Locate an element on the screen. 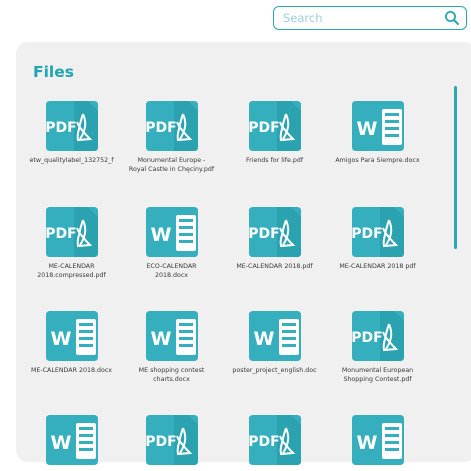 This screenshot has width=471, height=471. file-name: Monumental European Shopping Contest.pdf is located at coordinates (377, 375).